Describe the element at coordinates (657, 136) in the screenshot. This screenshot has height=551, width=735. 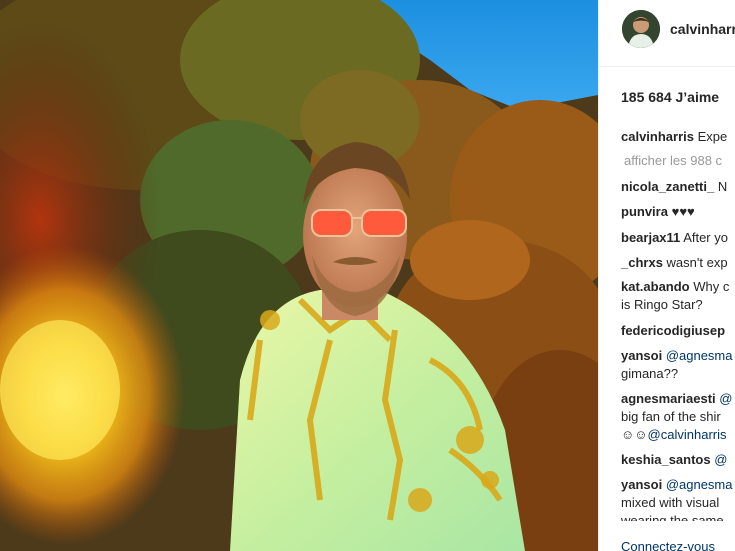
I see `caption-username: calvinharris` at that location.